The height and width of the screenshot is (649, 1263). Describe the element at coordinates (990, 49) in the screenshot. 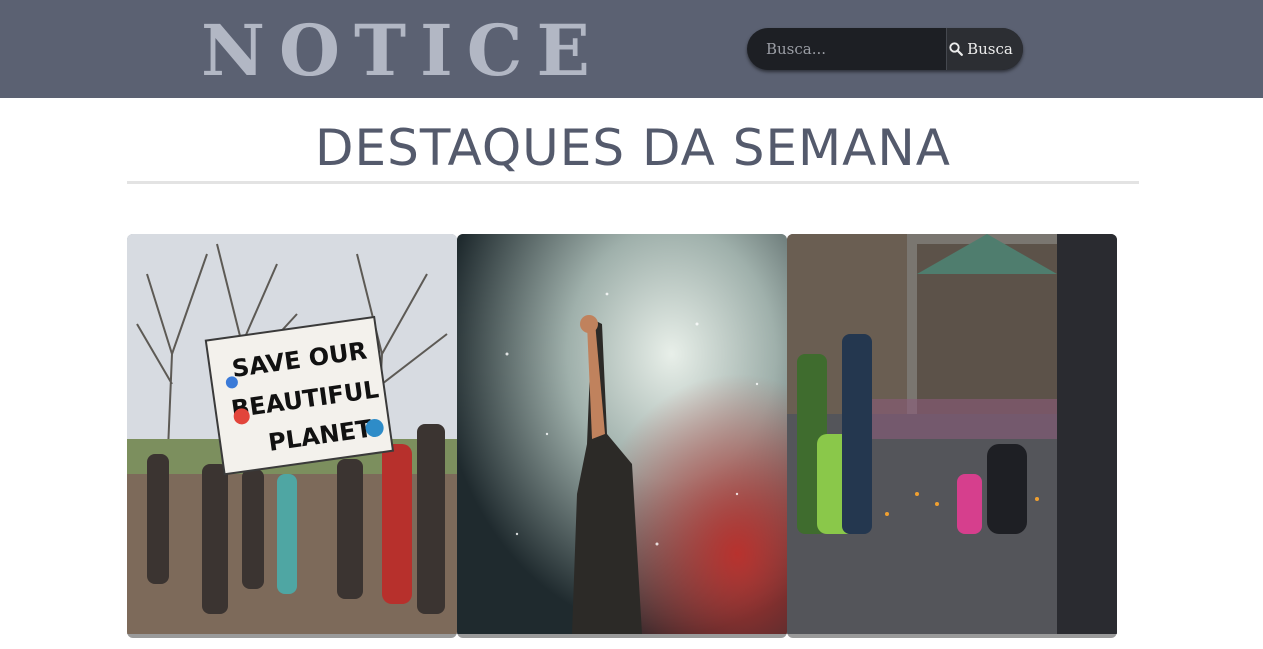

I see `search-button-label: Busca` at that location.